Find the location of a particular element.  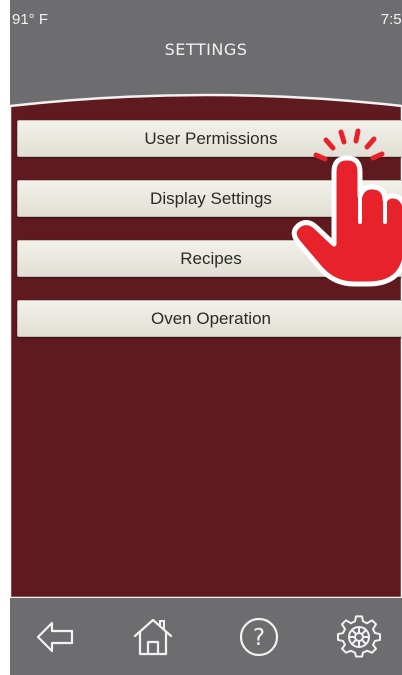

bottom-nav-bar: ? is located at coordinates (206, 636).